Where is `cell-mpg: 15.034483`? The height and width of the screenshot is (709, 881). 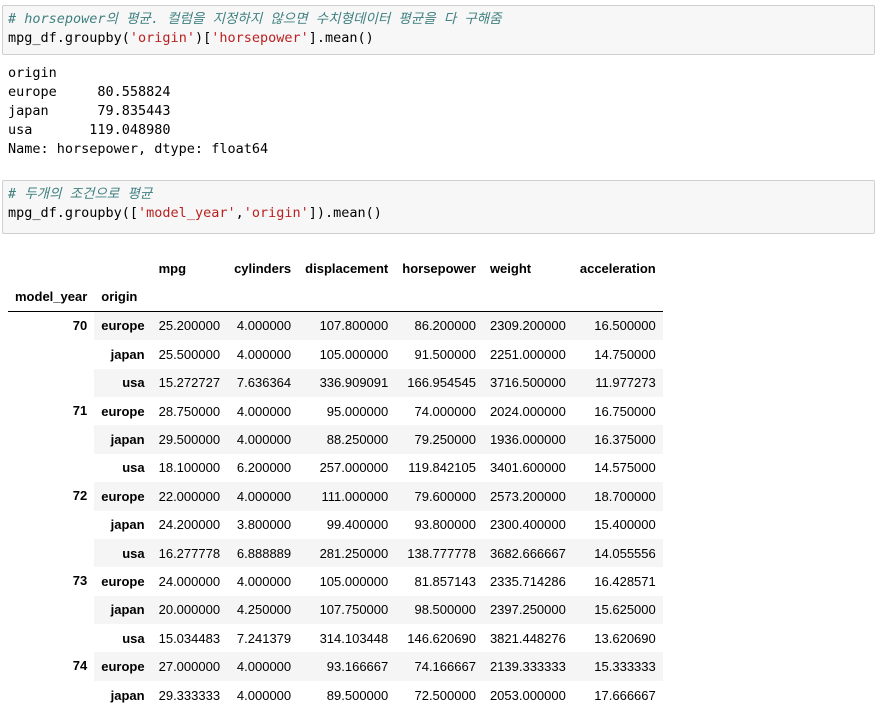
cell-mpg: 15.034483 is located at coordinates (189, 638).